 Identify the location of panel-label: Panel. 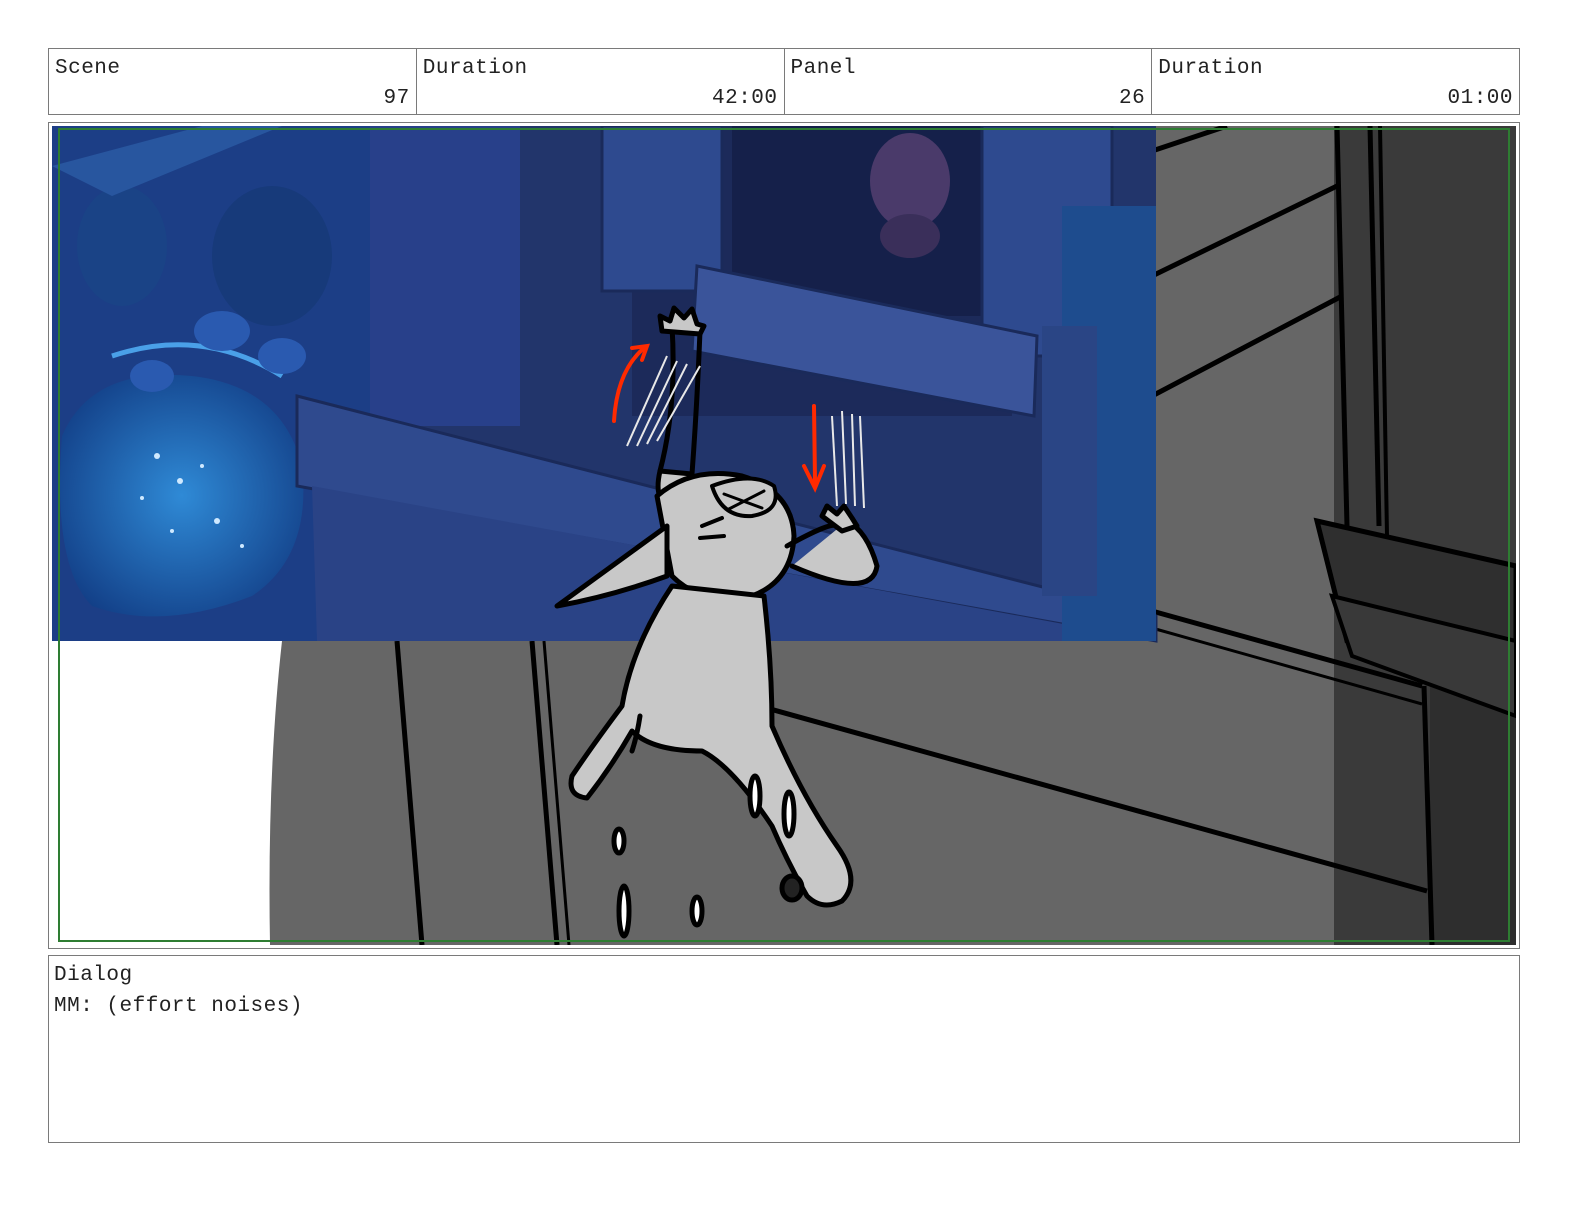
(823, 68).